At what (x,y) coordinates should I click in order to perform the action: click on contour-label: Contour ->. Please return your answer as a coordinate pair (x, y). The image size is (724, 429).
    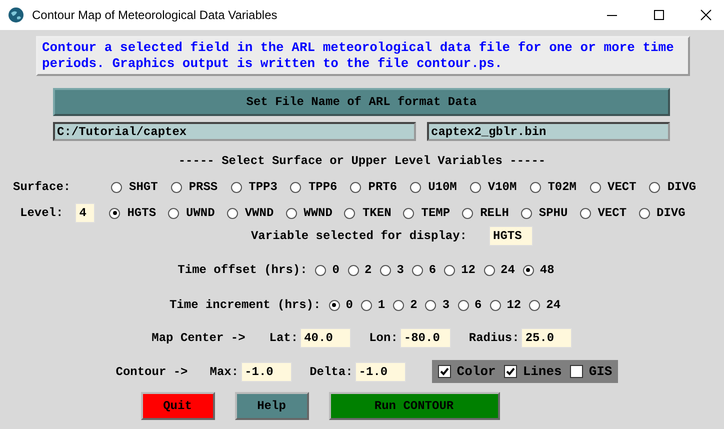
    Looking at the image, I should click on (152, 371).